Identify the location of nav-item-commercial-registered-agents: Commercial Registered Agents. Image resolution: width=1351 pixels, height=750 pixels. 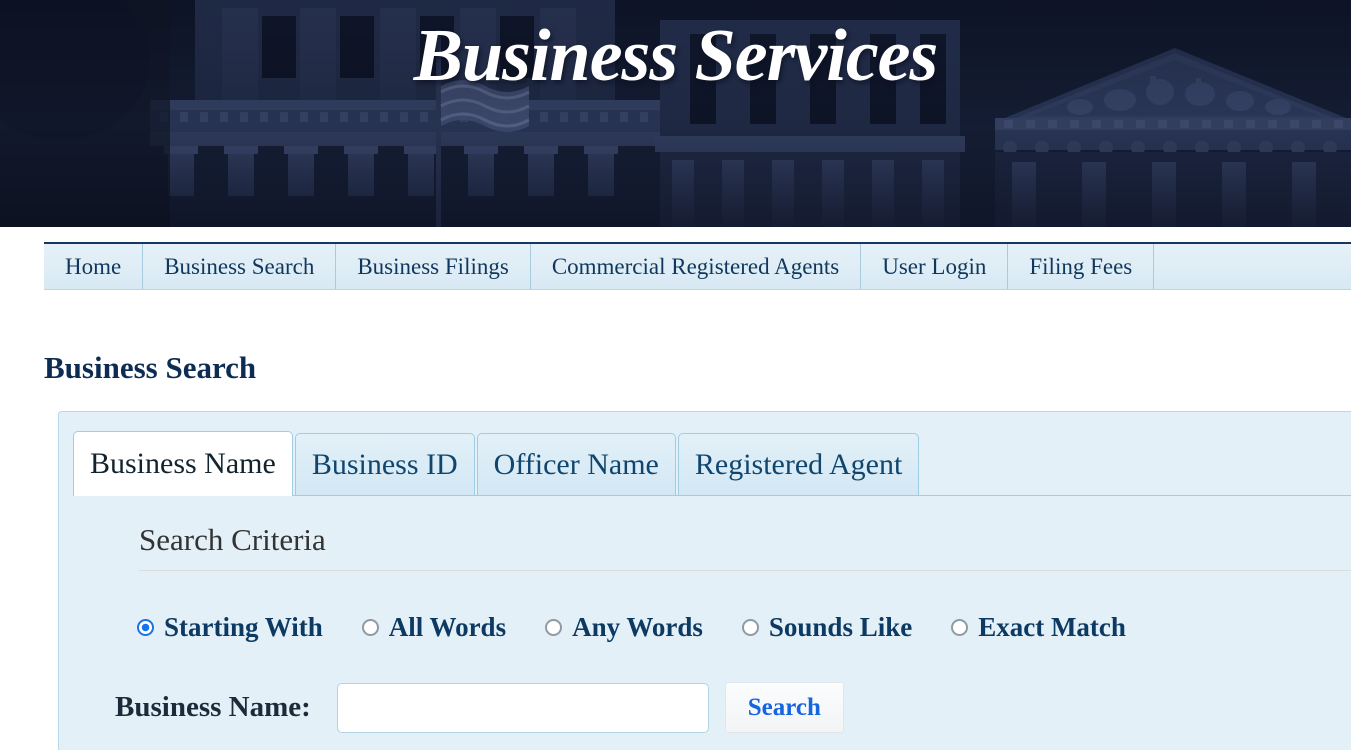
(696, 266).